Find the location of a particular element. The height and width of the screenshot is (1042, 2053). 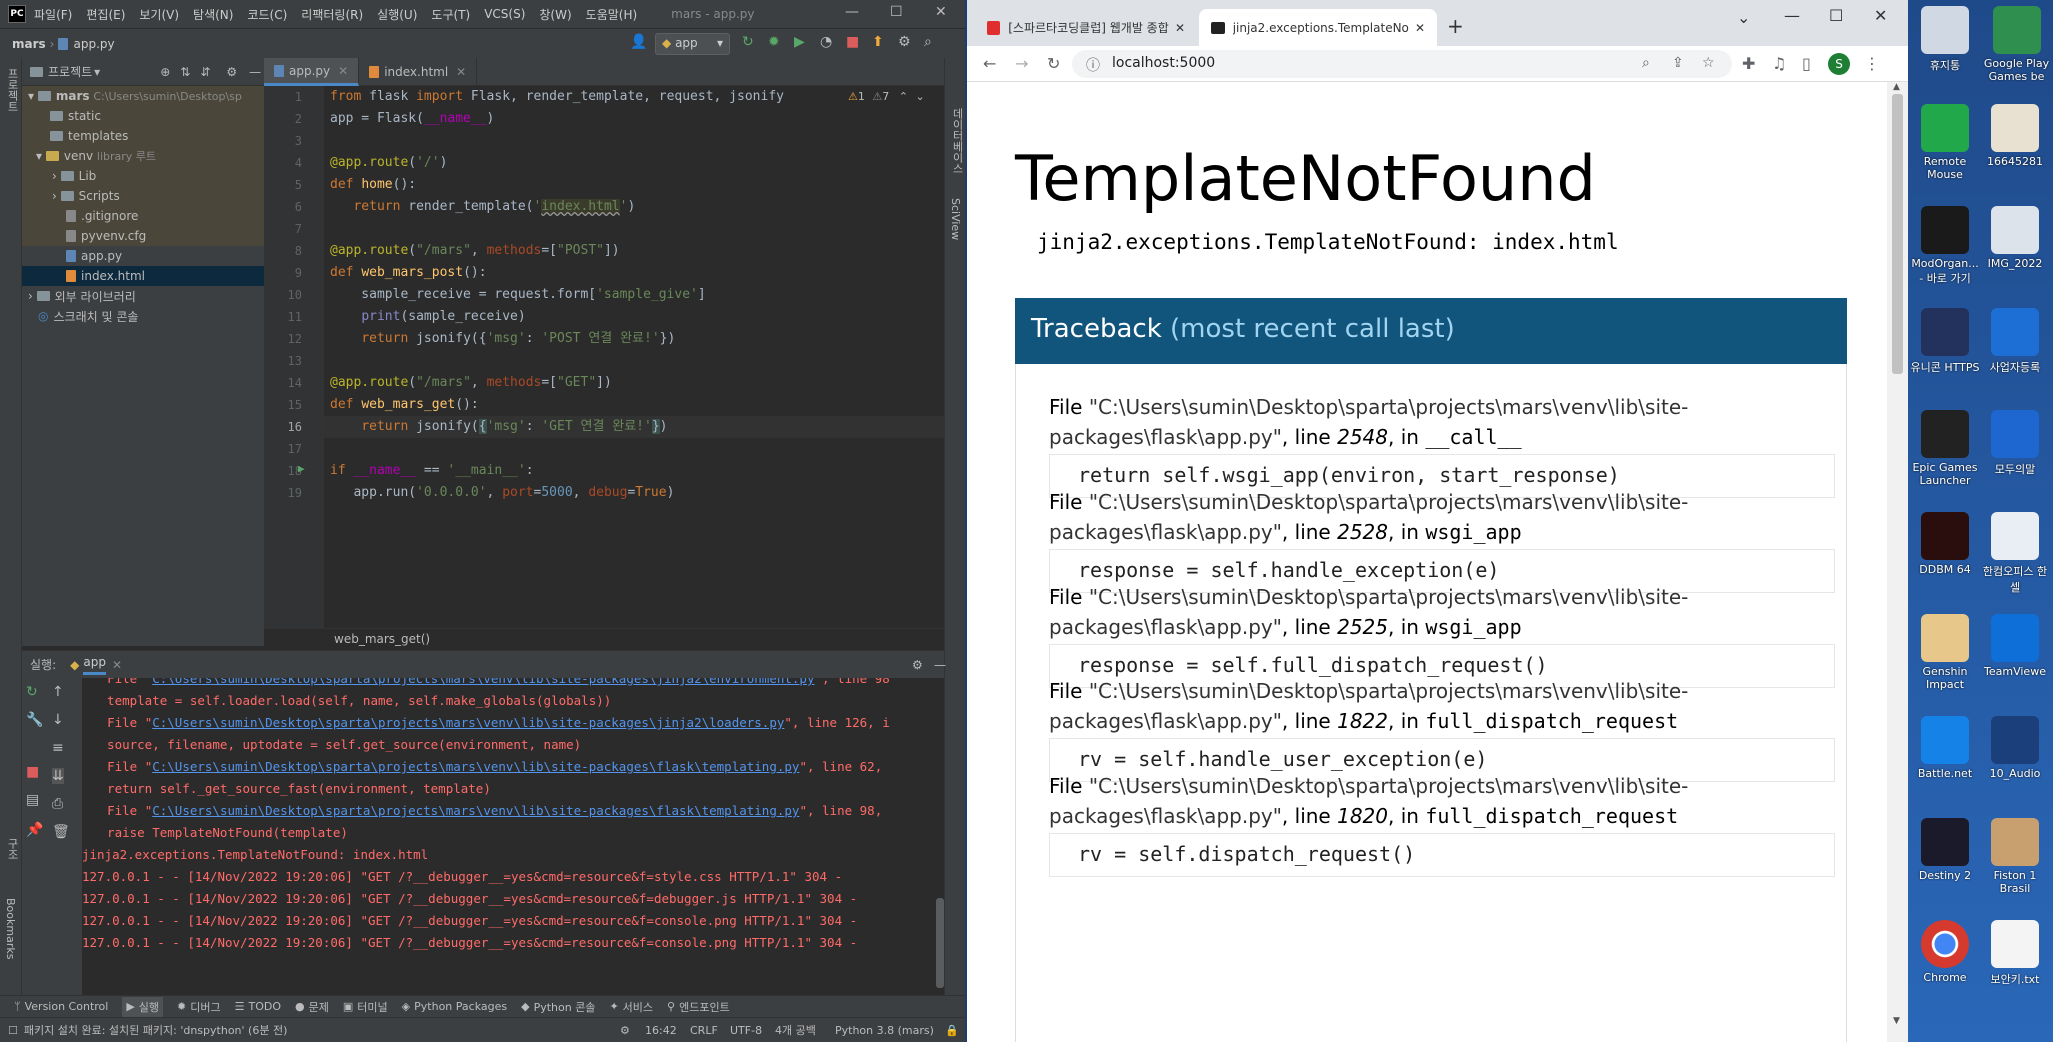

search-everywhere-icon: ⌕ is located at coordinates (928, 42).